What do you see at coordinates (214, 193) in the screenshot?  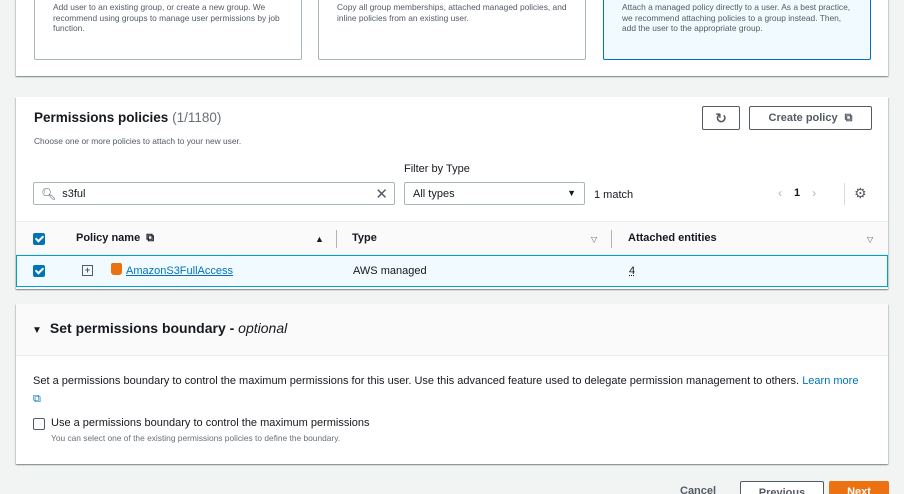 I see `policy-search-input: 🔍︎ s3ful ✕` at bounding box center [214, 193].